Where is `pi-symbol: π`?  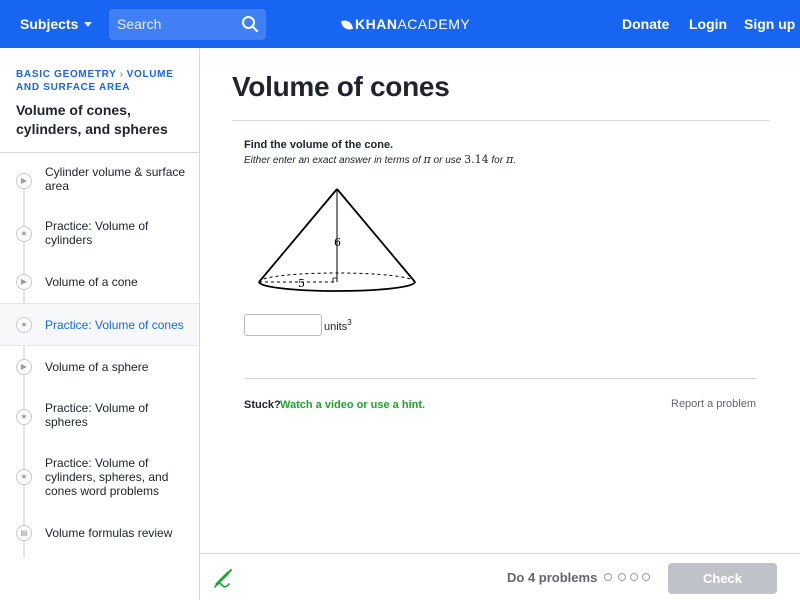 pi-symbol: π is located at coordinates (427, 159).